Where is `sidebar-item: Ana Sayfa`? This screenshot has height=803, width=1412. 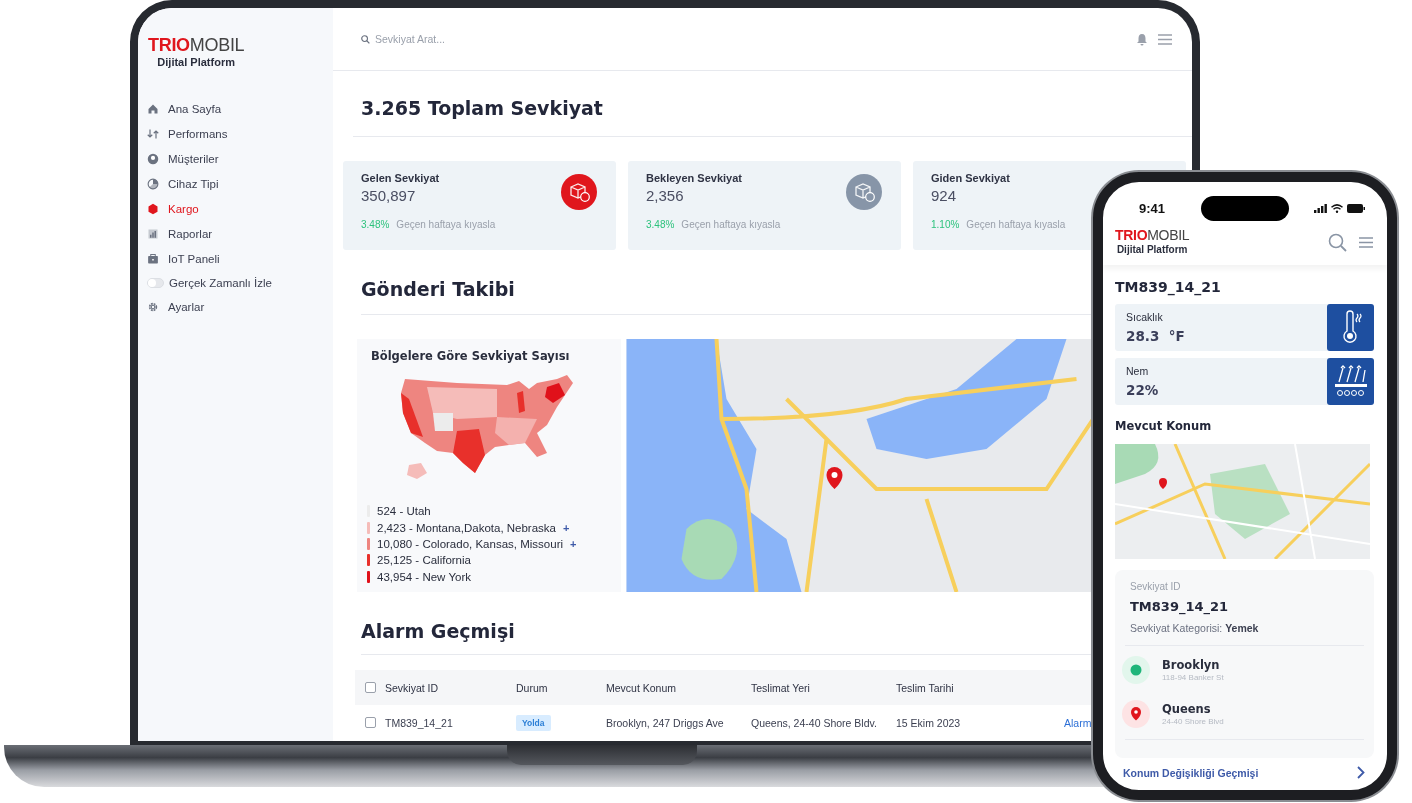
sidebar-item: Ana Sayfa is located at coordinates (184, 109).